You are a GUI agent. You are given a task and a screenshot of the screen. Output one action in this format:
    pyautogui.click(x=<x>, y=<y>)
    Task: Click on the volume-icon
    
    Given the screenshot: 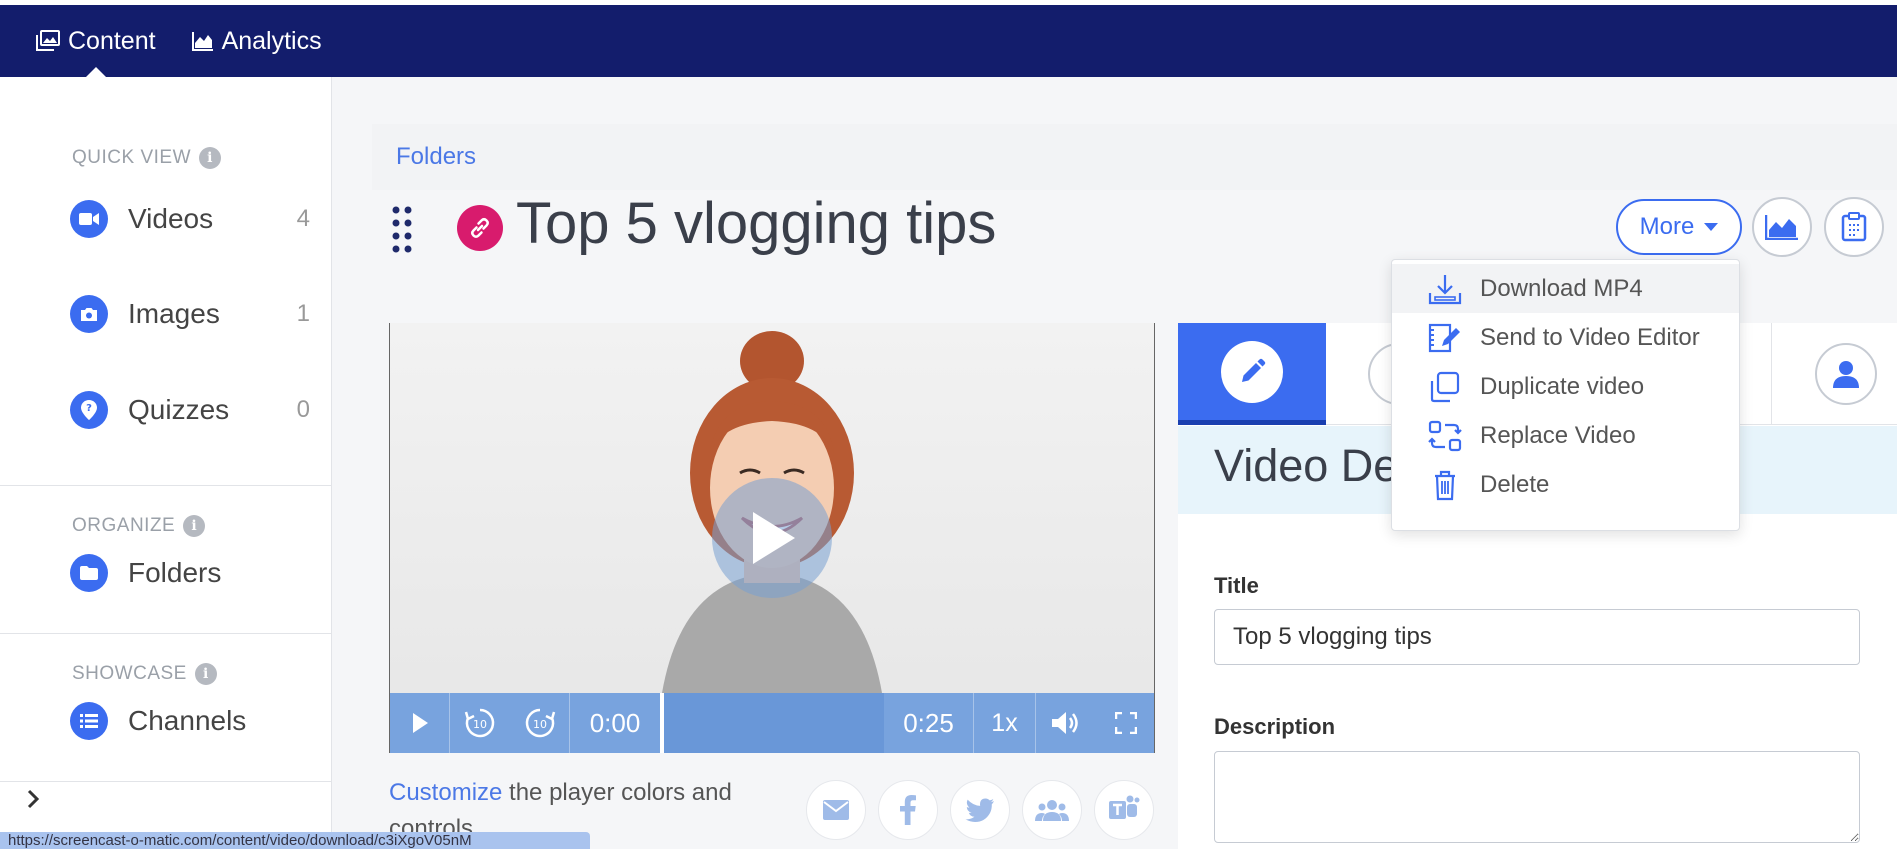 What is the action you would take?
    pyautogui.click(x=1065, y=723)
    